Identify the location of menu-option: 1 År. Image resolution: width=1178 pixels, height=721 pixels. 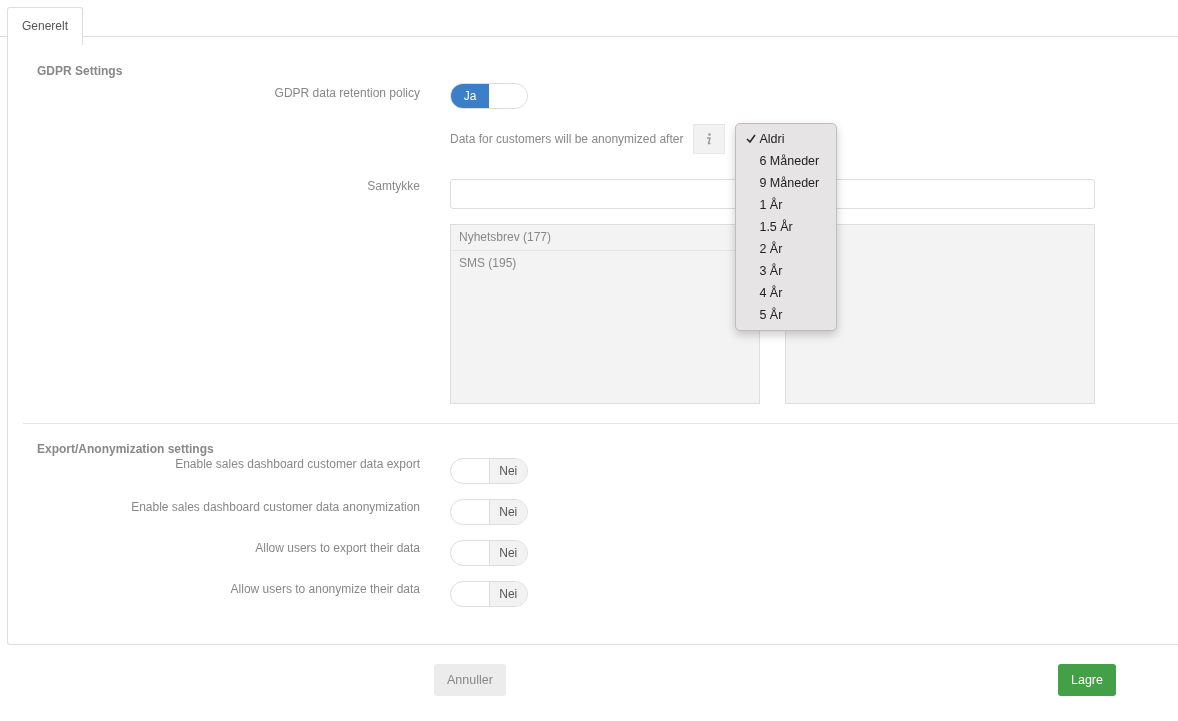
(786, 205).